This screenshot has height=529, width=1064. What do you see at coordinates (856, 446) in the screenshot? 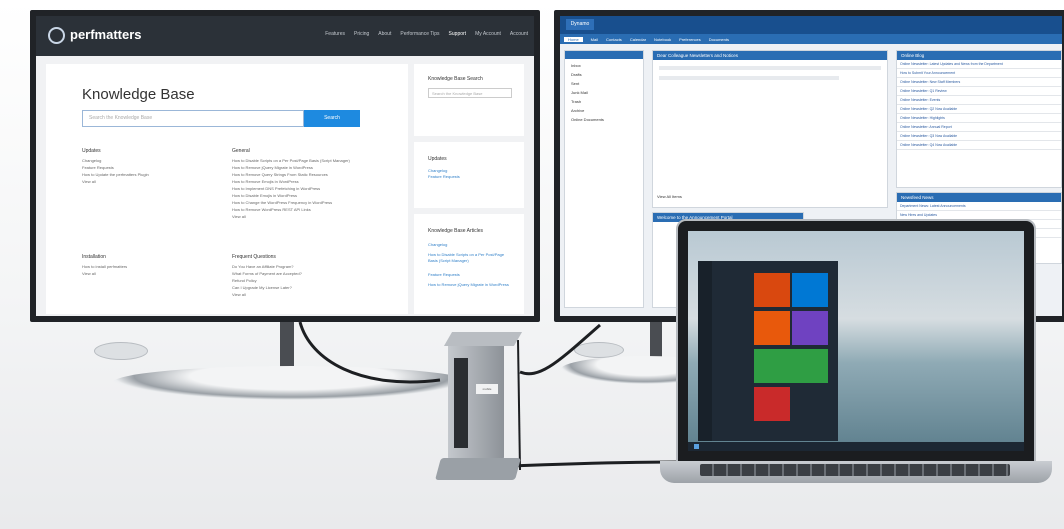
I see `taskbar` at bounding box center [856, 446].